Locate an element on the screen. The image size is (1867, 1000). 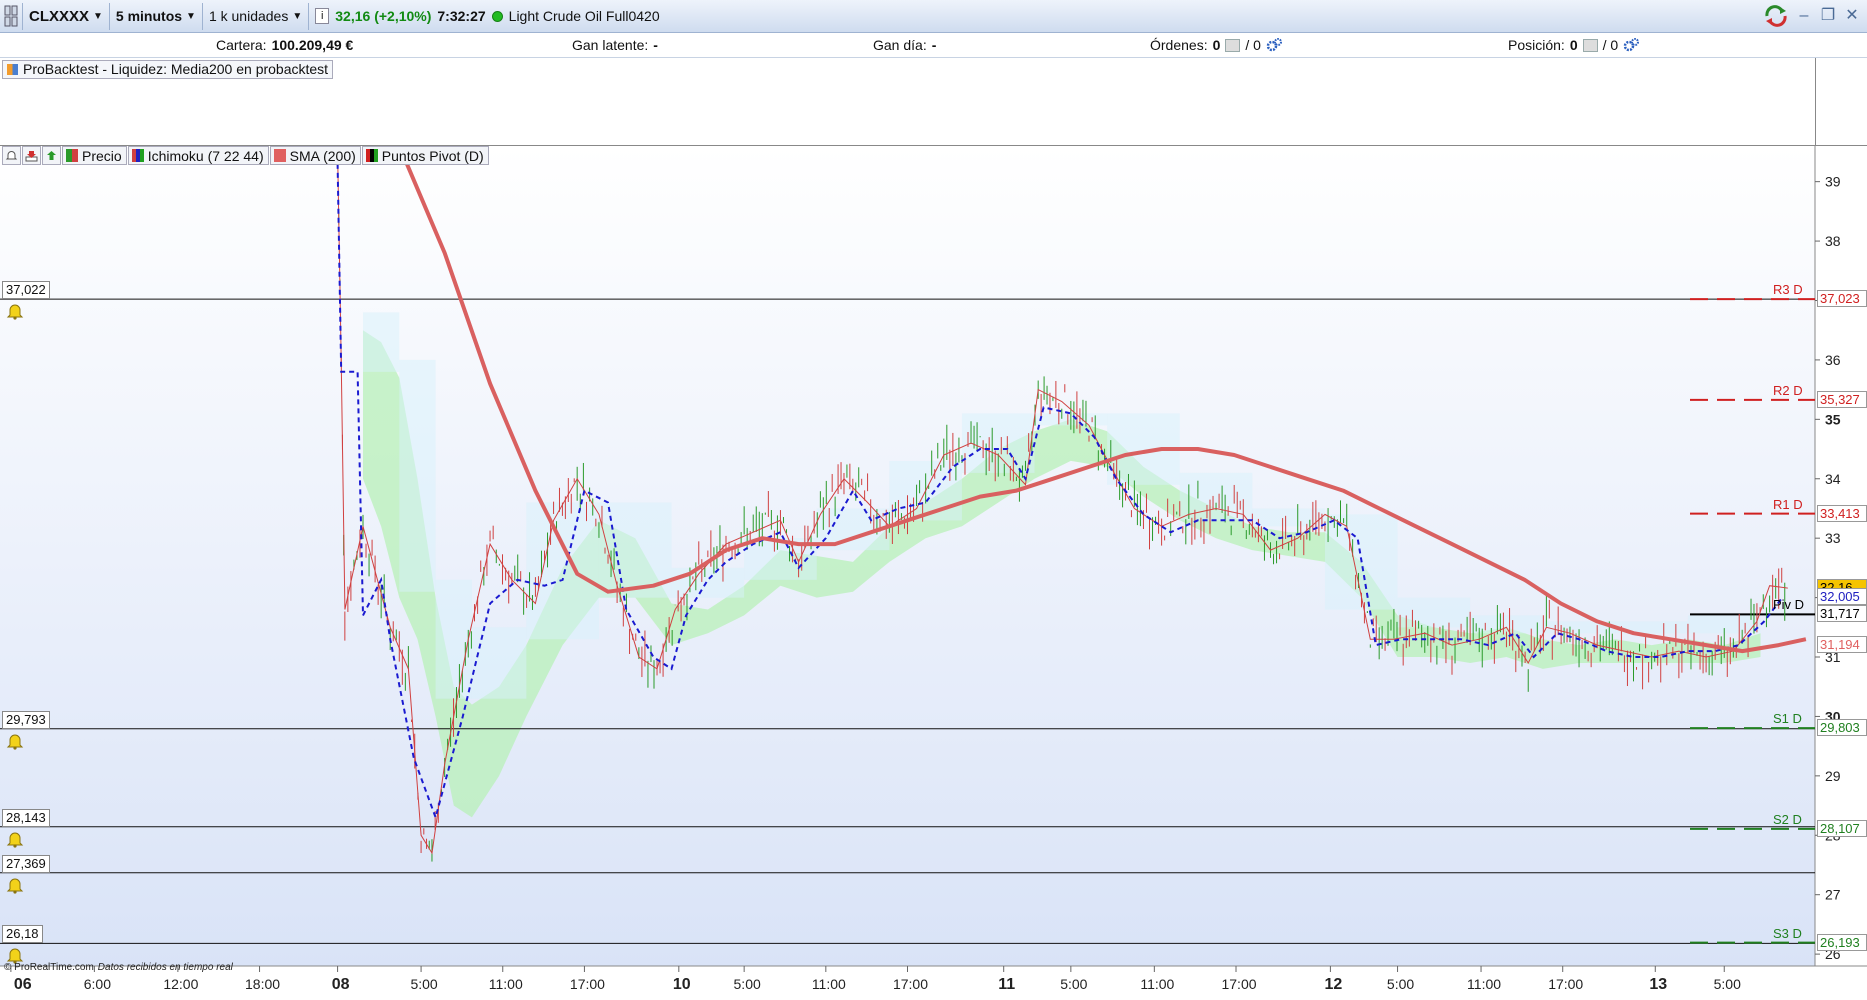
pivot-name: S3 D is located at coordinates (1787, 933).